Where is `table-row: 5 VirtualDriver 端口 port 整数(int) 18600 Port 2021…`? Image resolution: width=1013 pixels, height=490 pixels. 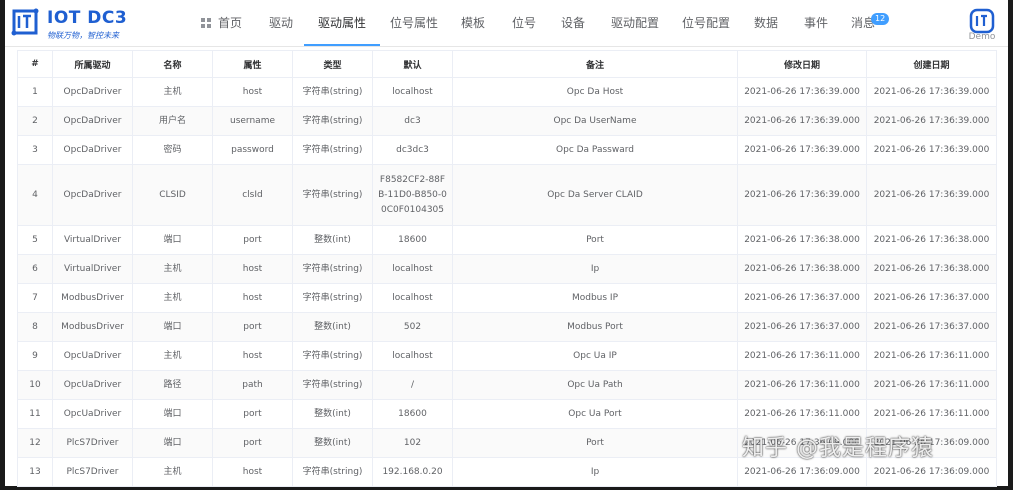
table-row: 5 VirtualDriver 端口 port 整数(int) 18600 Port 2021… is located at coordinates (507, 240).